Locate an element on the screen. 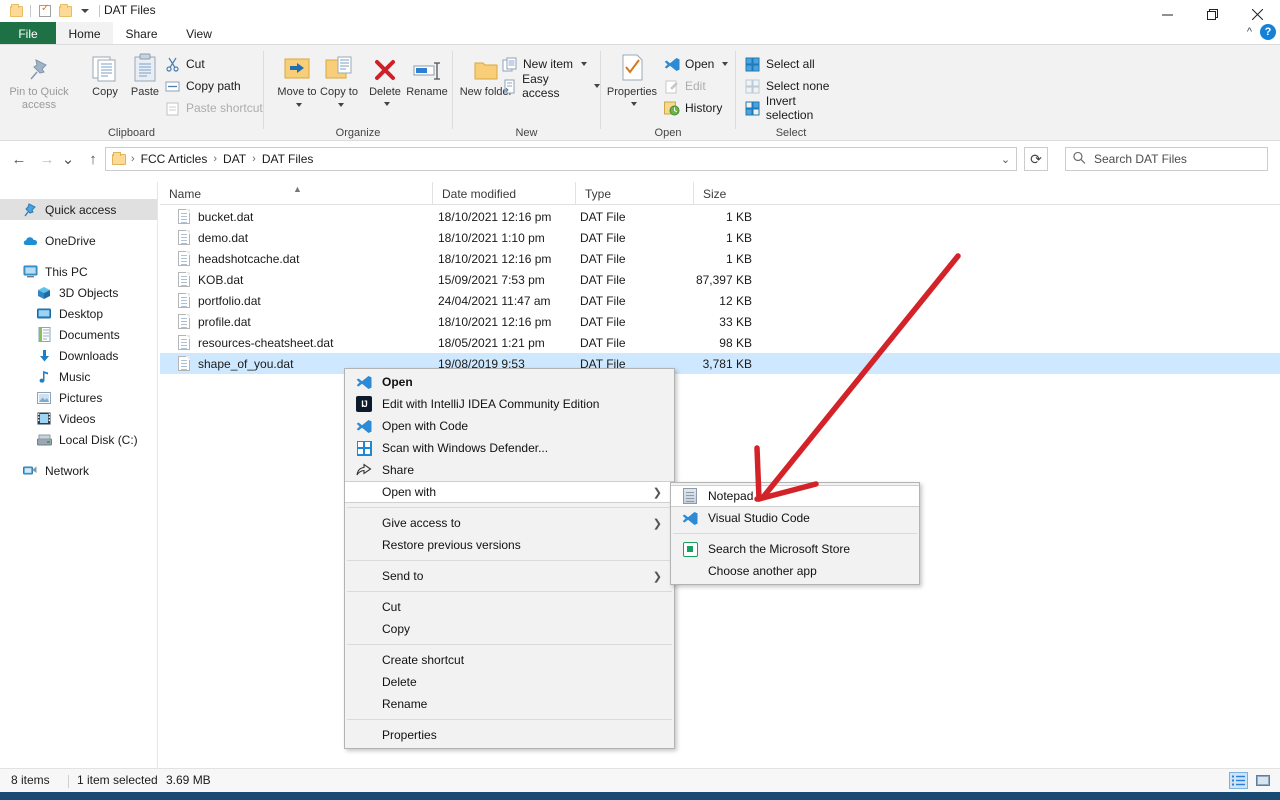  search-box: Search DAT Files is located at coordinates (1166, 159).